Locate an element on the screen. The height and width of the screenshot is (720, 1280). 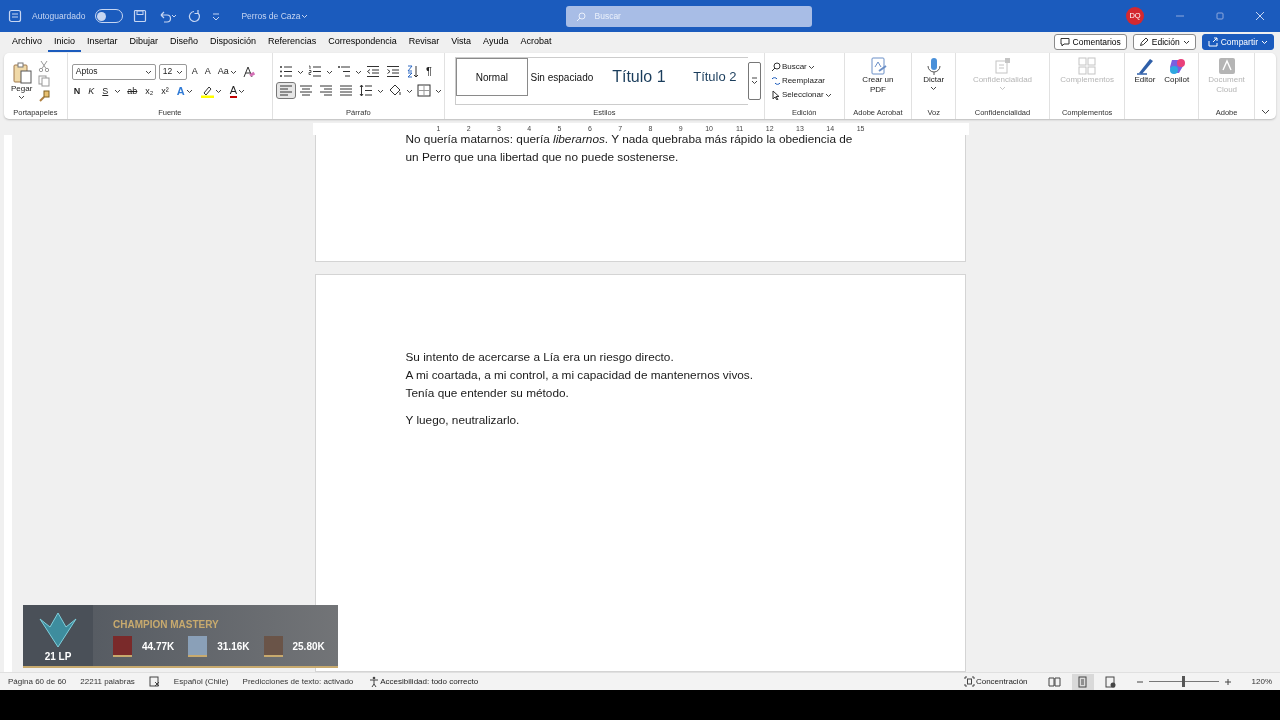
redo-icon is located at coordinates (194, 16).